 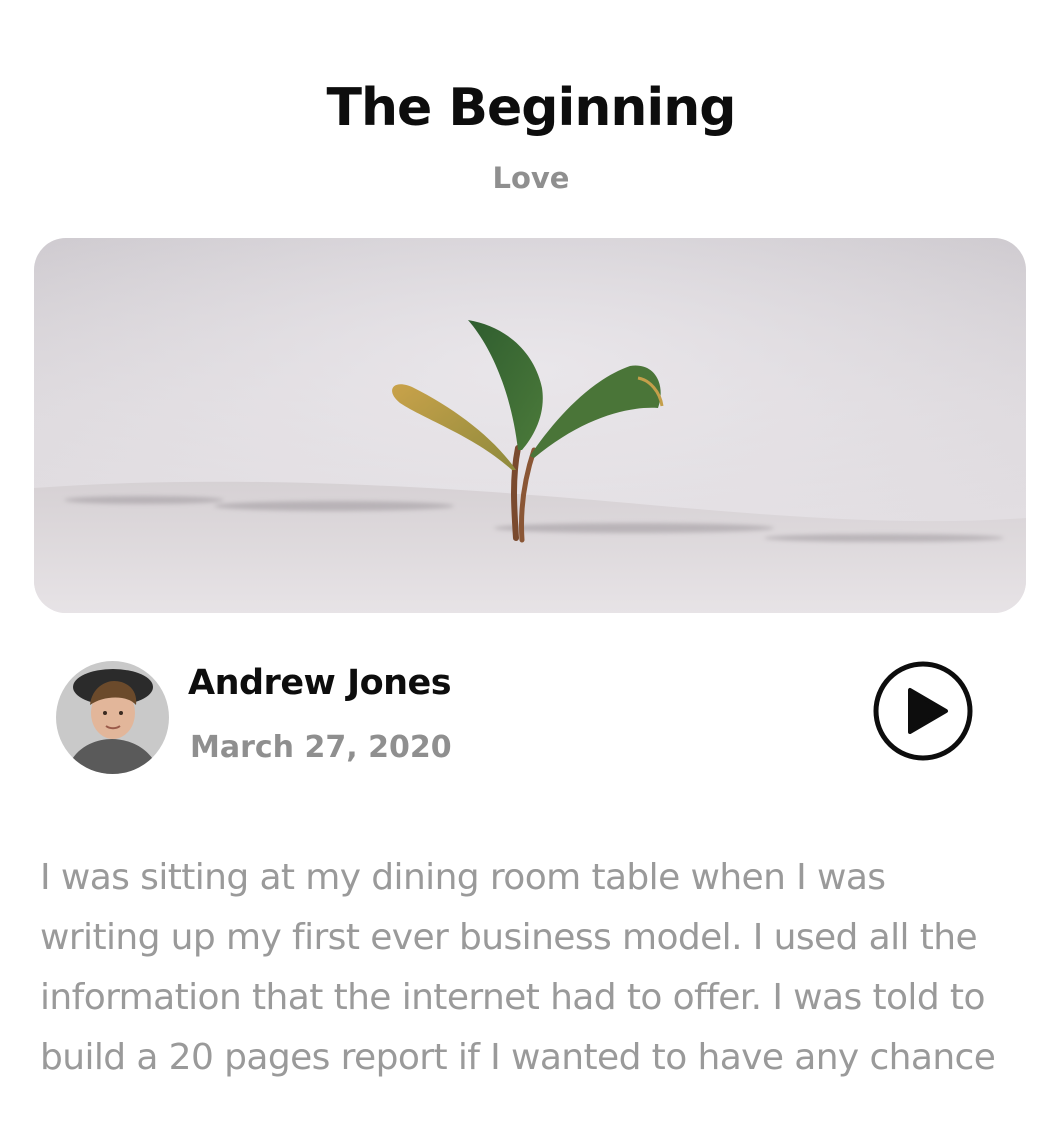 I want to click on play-icon, so click(x=923, y=711).